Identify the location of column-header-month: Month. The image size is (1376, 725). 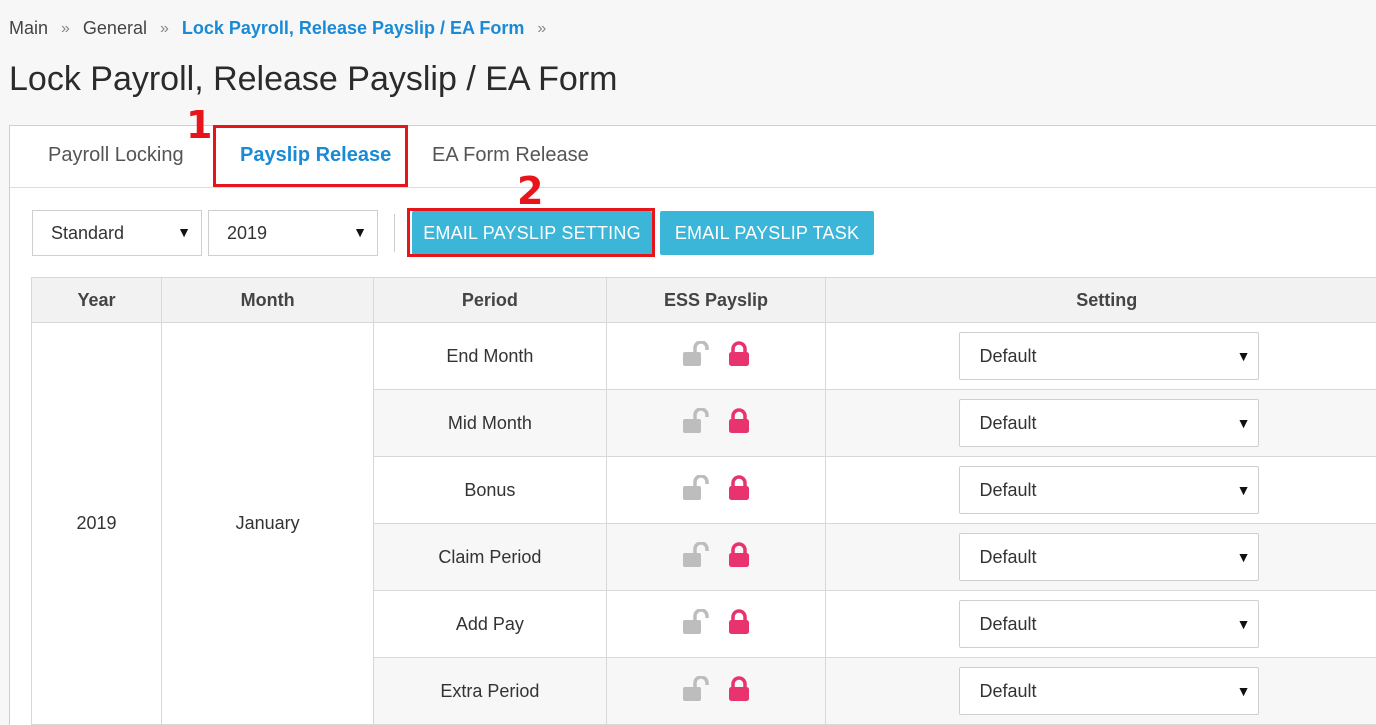
(268, 300).